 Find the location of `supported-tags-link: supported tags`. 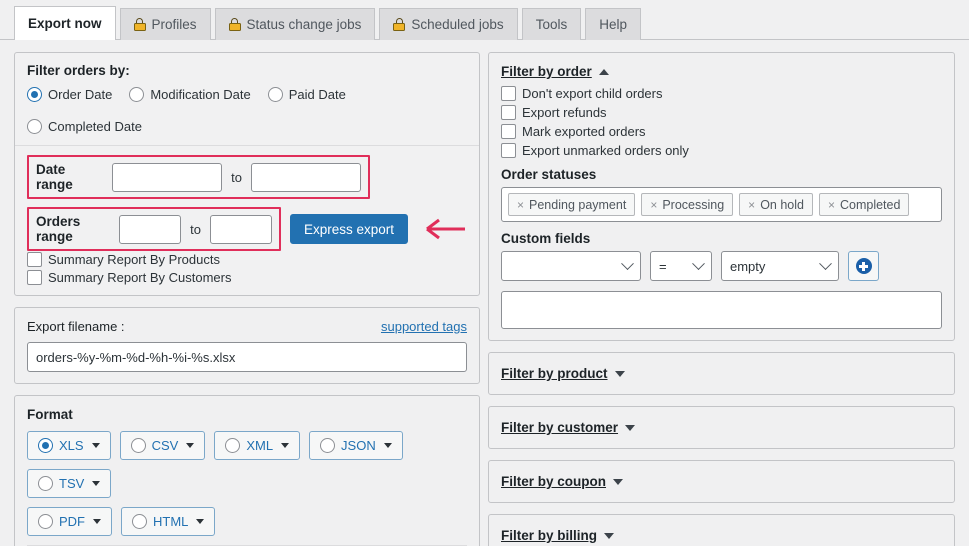

supported-tags-link: supported tags is located at coordinates (424, 326).